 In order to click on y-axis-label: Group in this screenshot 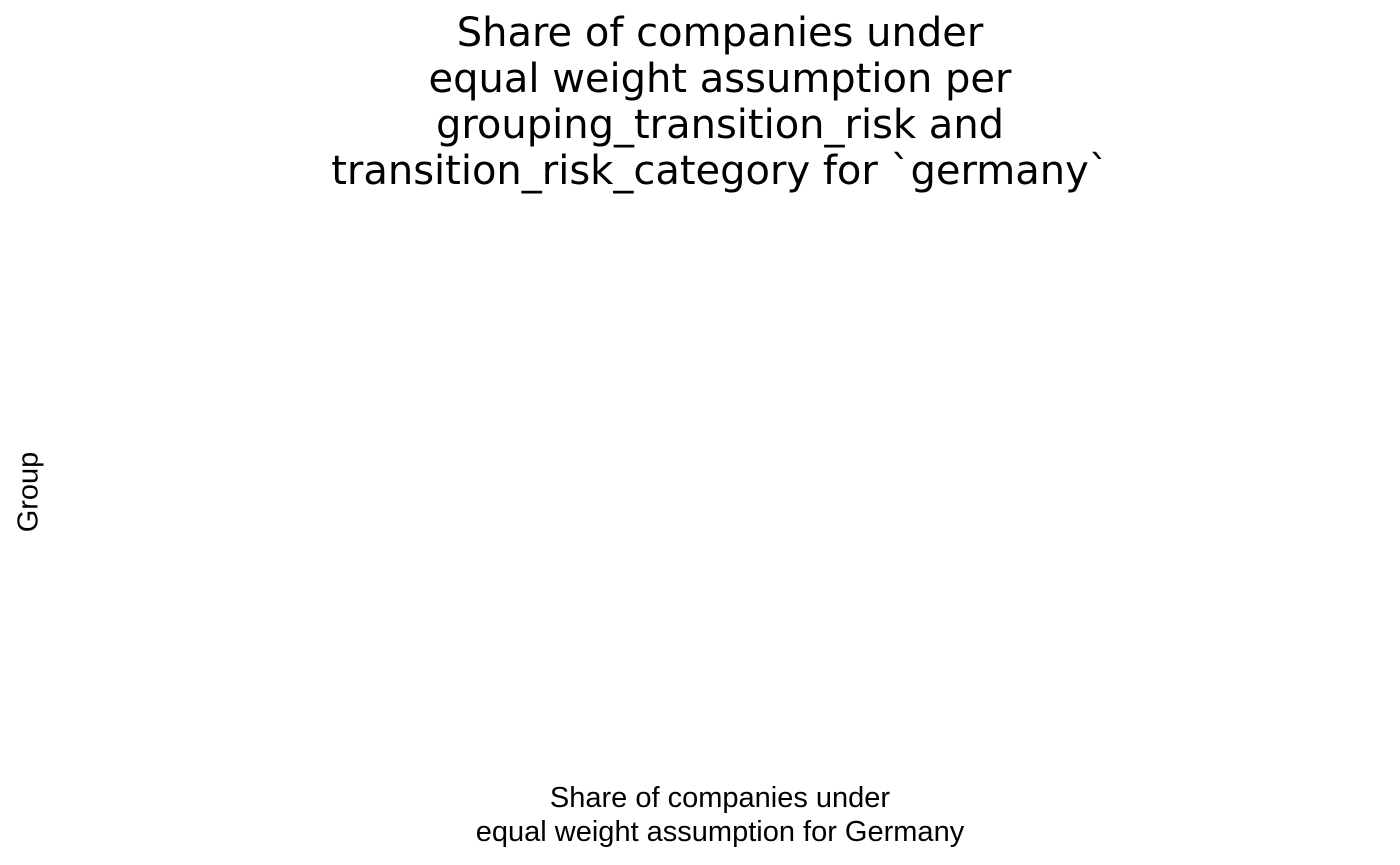, I will do `click(28, 492)`.